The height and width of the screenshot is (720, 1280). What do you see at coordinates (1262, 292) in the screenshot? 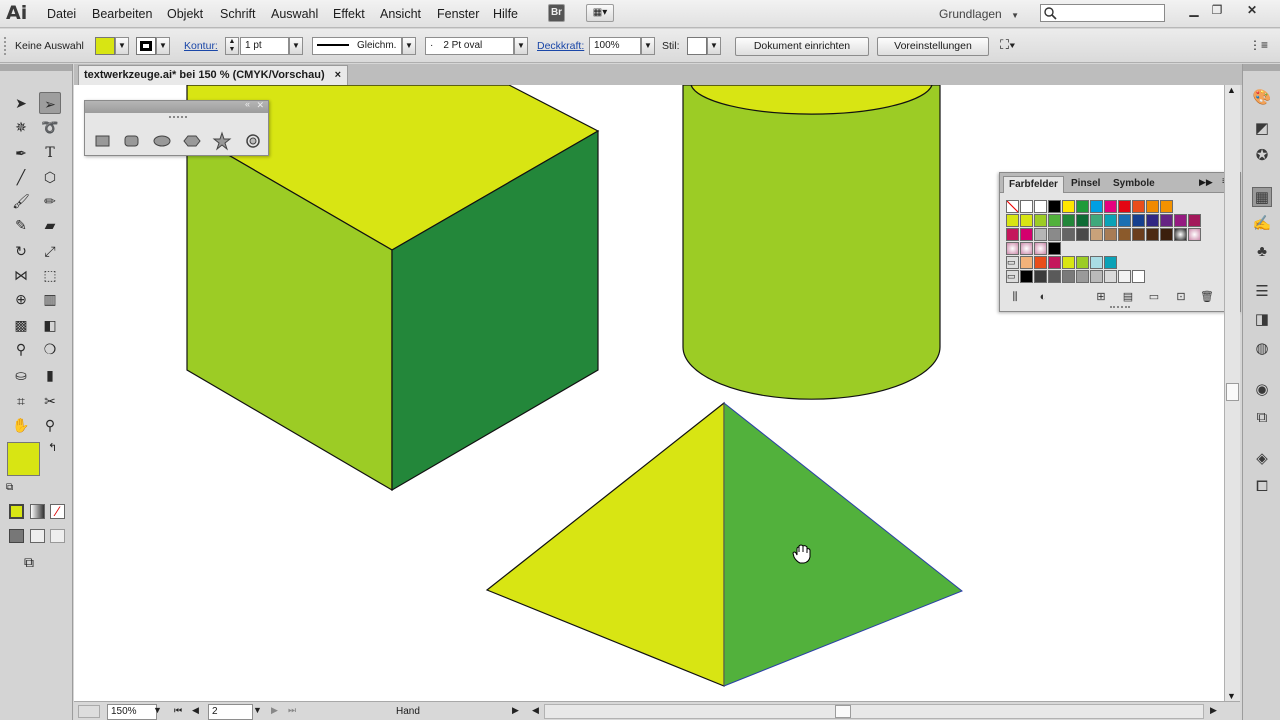
I see `stroke-dock-icon: ☰` at bounding box center [1262, 292].